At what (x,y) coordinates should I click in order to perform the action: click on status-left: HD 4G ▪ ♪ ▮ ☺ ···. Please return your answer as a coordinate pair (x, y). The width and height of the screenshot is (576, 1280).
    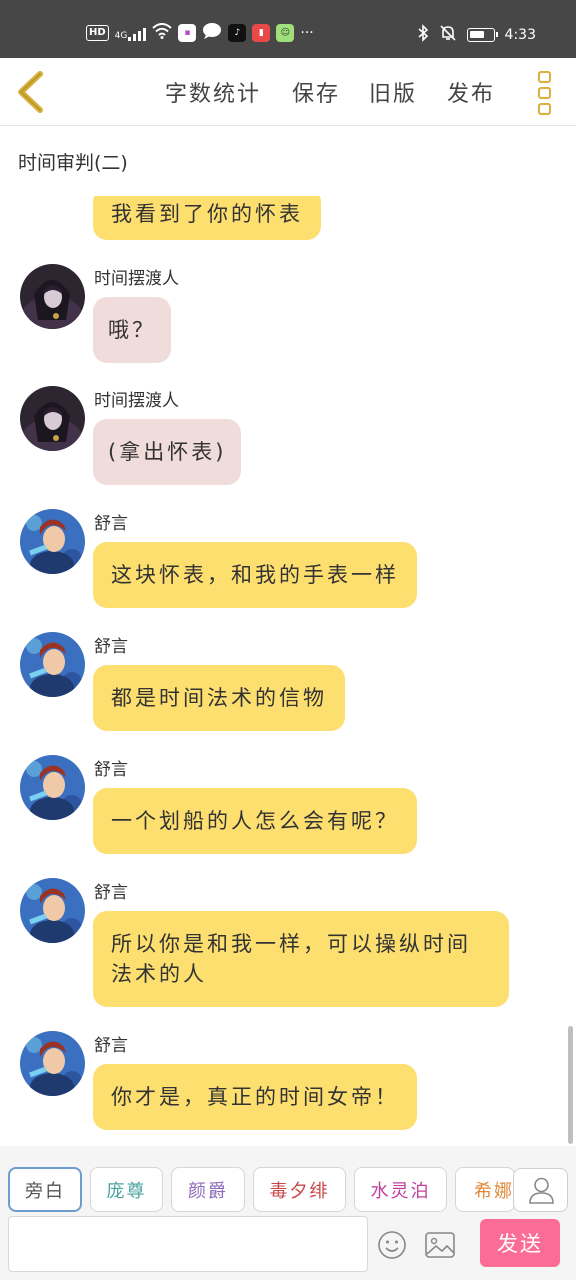
    Looking at the image, I should click on (200, 33).